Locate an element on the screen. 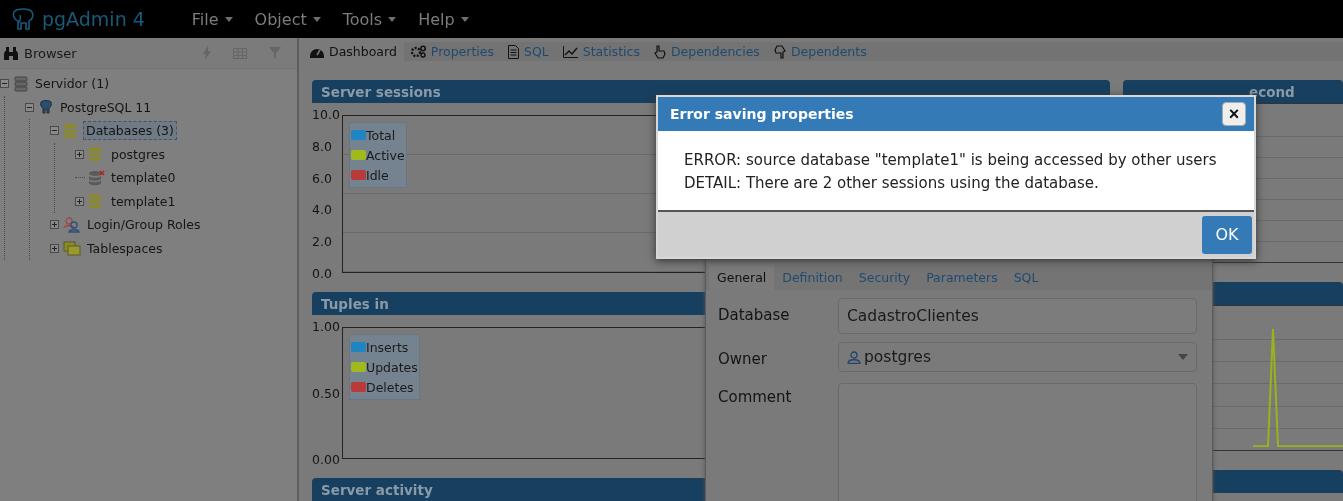  tab: General is located at coordinates (742, 277).